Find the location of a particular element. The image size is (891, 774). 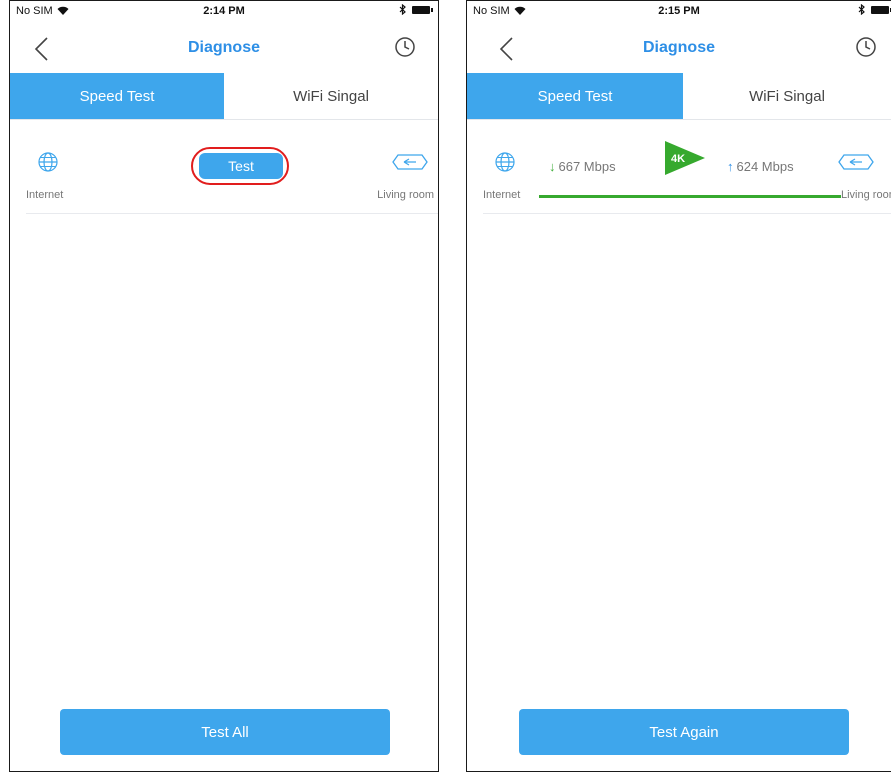

status-bar: No SIM 2:14 PM is located at coordinates (224, 12).